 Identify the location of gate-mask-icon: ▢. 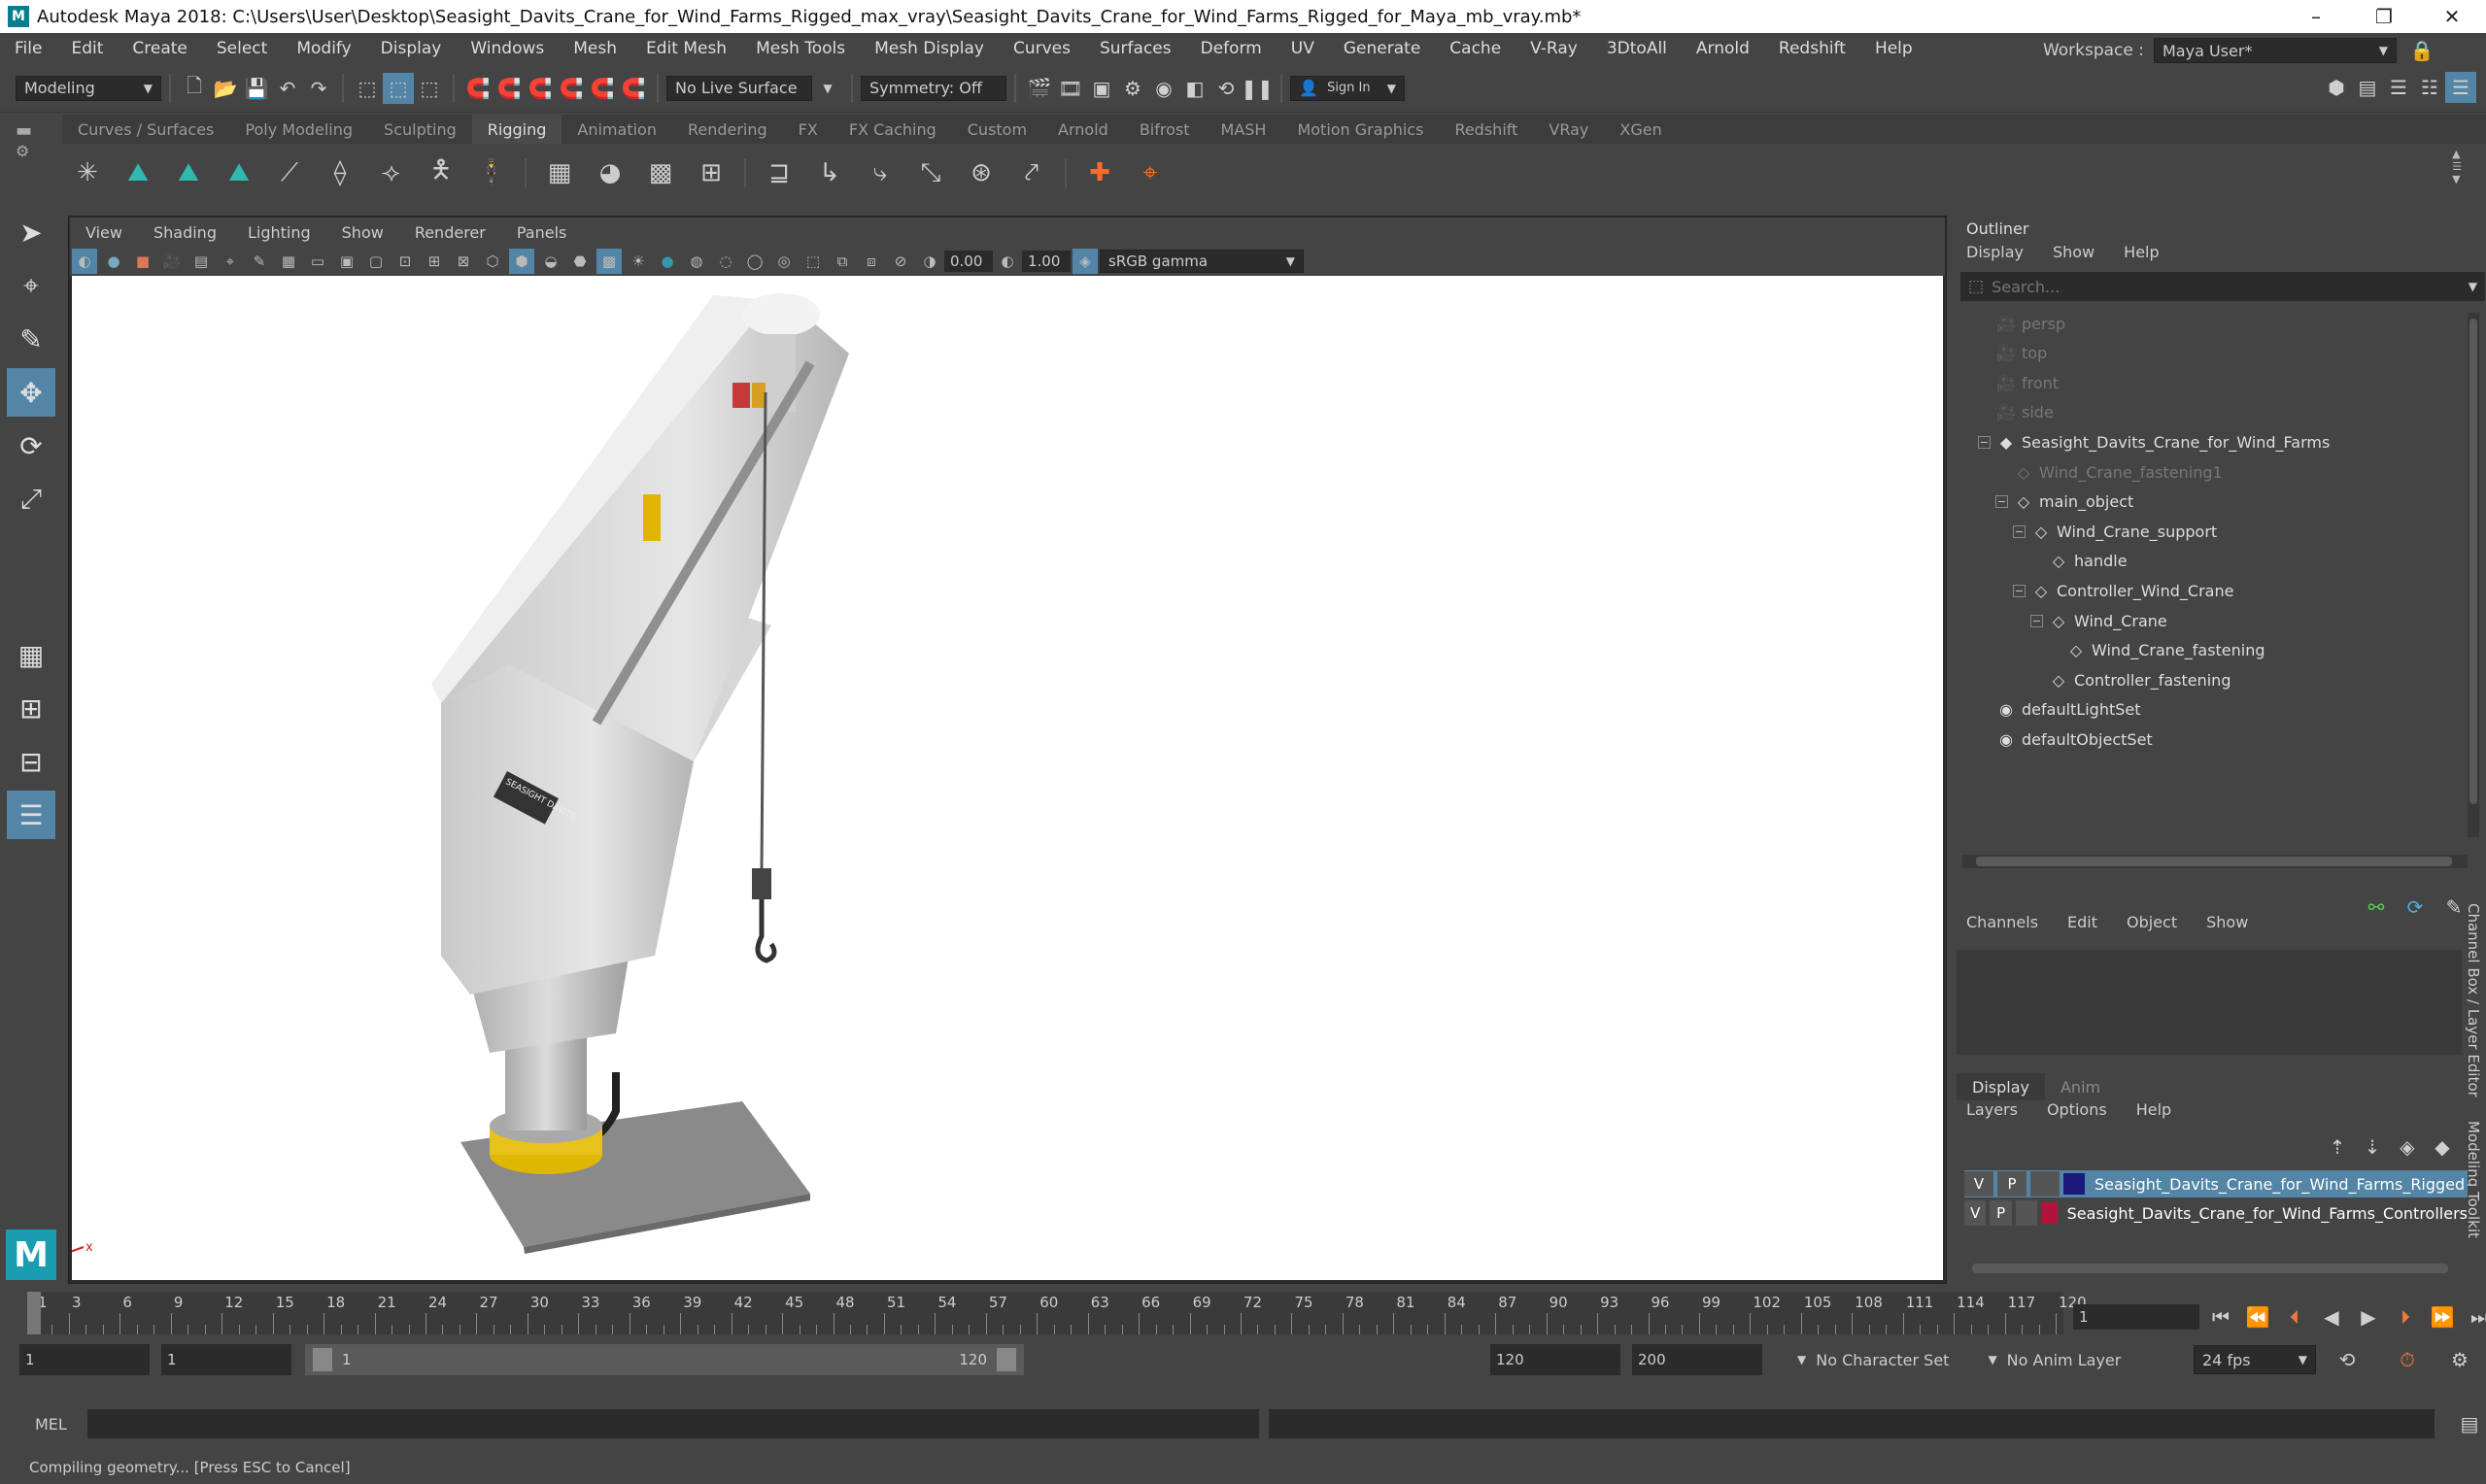
(376, 261).